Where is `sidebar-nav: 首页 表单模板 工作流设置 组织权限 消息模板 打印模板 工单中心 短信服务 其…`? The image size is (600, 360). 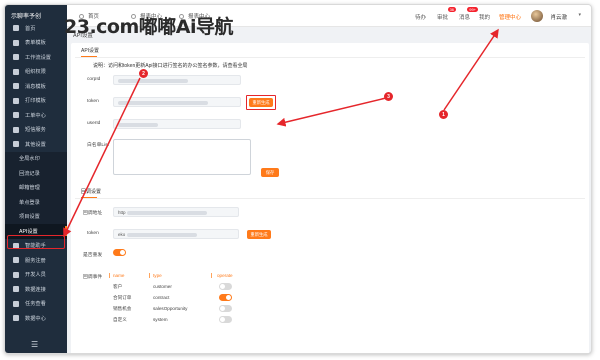
sidebar-nav: 首页 表单模板 工作流设置 组织权限 消息模板 打印模板 工单中心 短信服务 其… is located at coordinates (36, 173).